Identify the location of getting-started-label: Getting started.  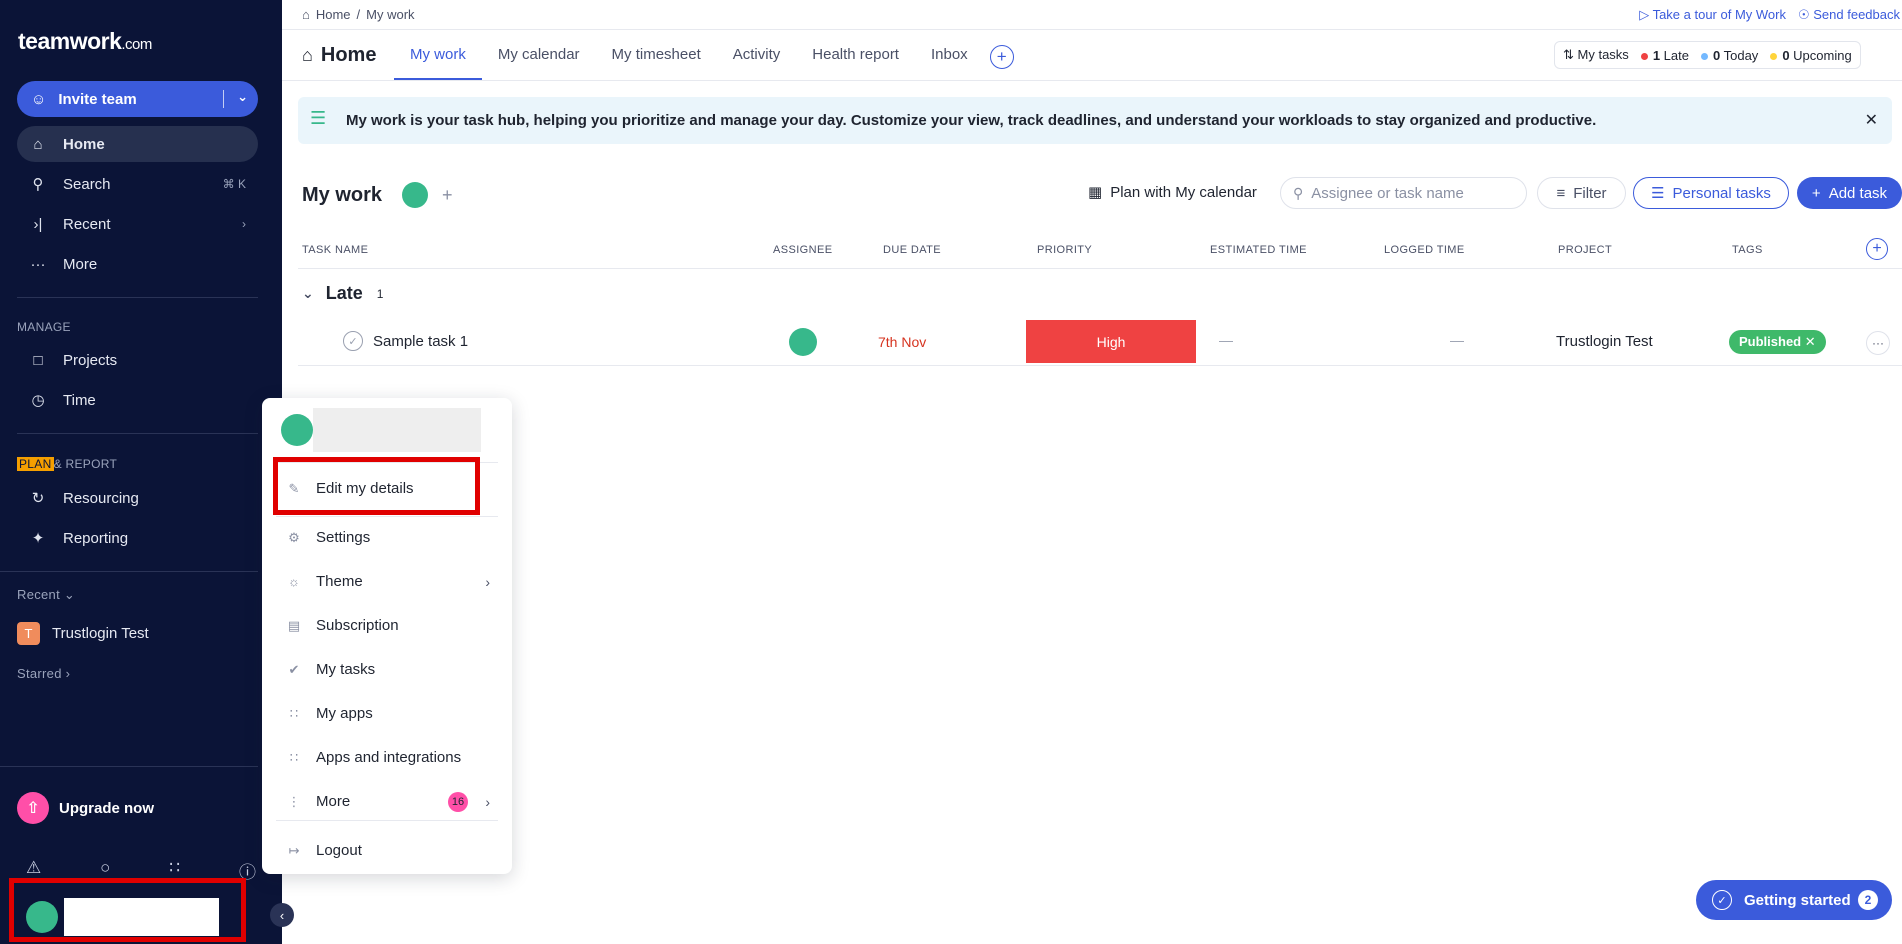
(1797, 900).